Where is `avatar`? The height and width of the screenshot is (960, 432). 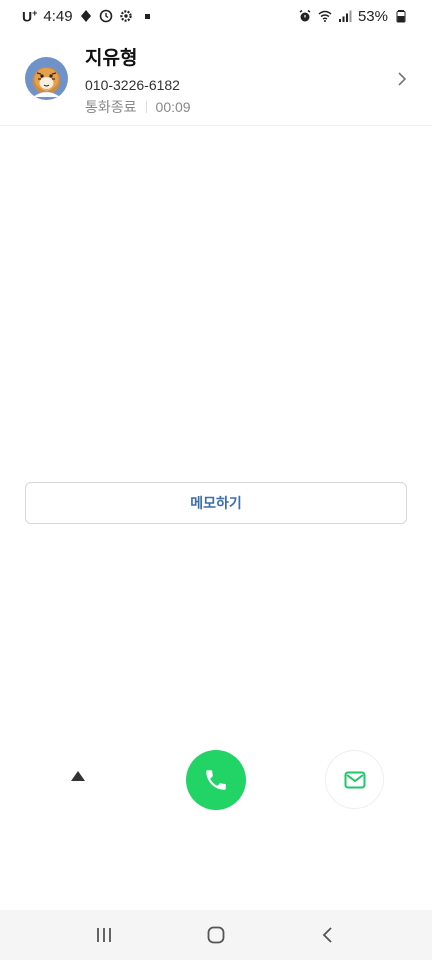
avatar is located at coordinates (46, 78).